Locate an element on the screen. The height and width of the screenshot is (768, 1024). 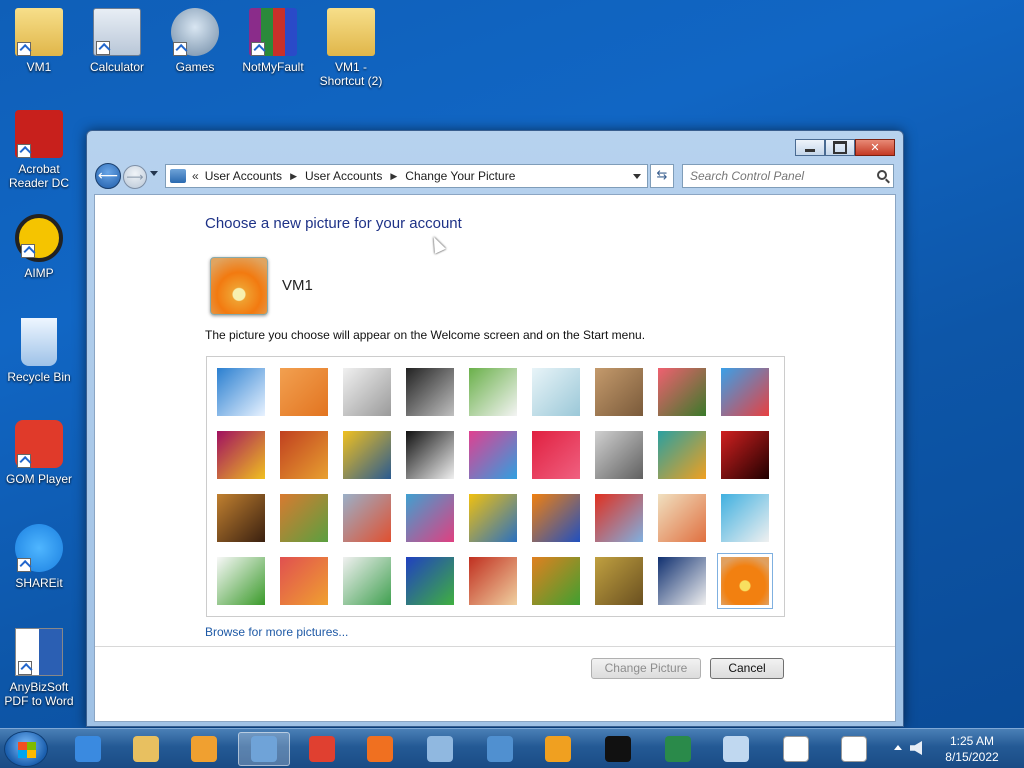
taskbar-magnifier is located at coordinates (440, 749).